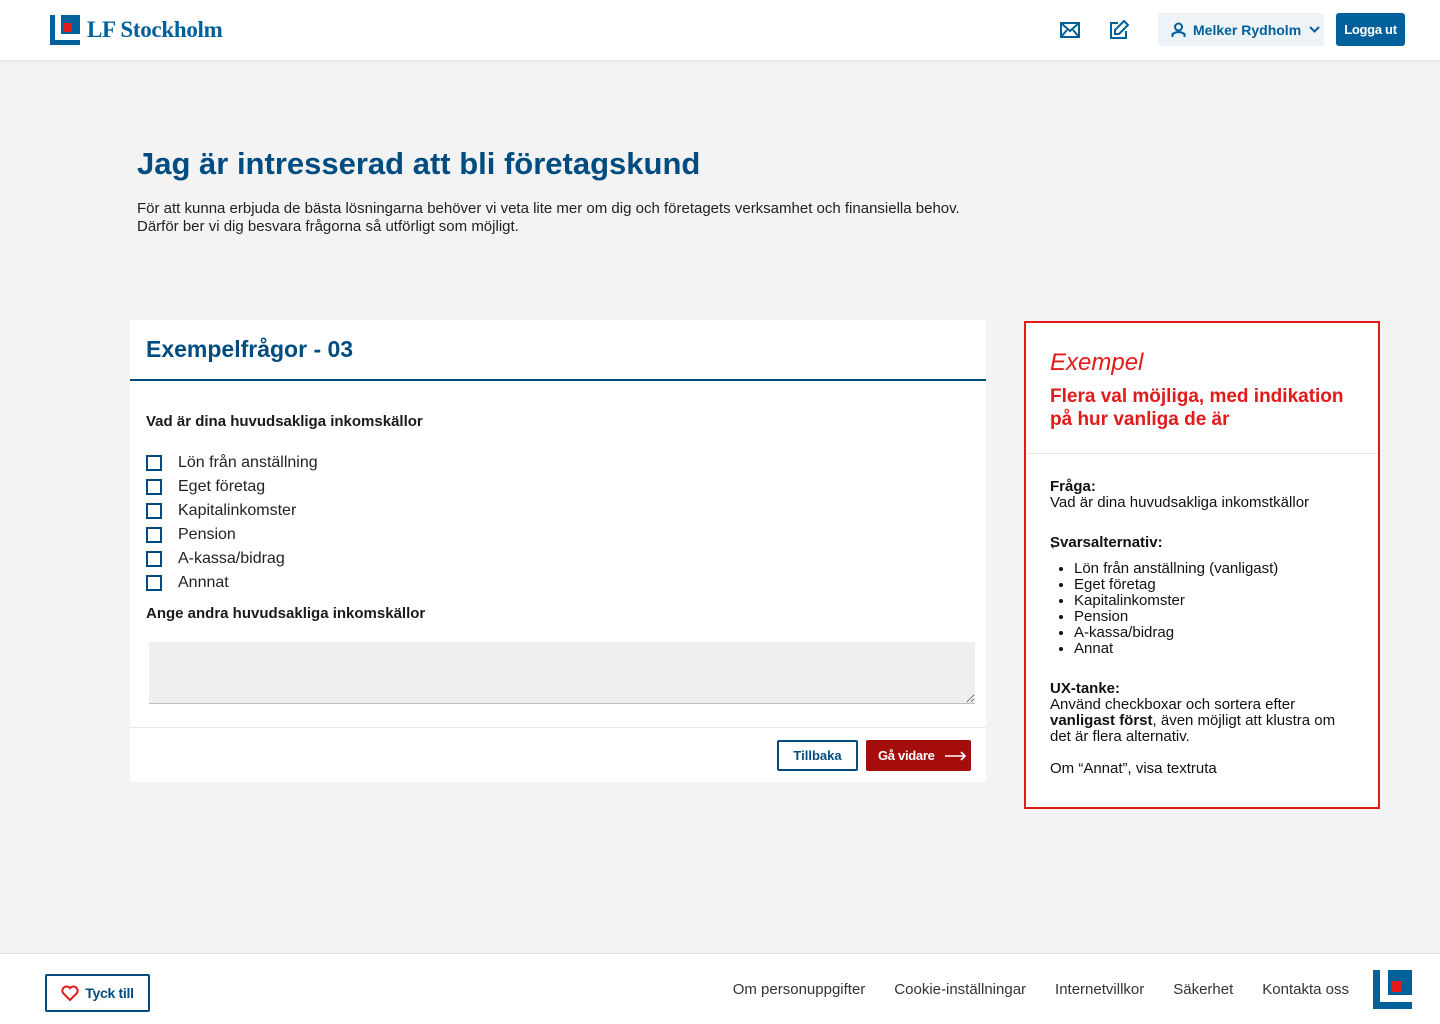 The height and width of the screenshot is (1024, 1440). I want to click on option-capital-income: Kapitalinkomster, so click(232, 511).